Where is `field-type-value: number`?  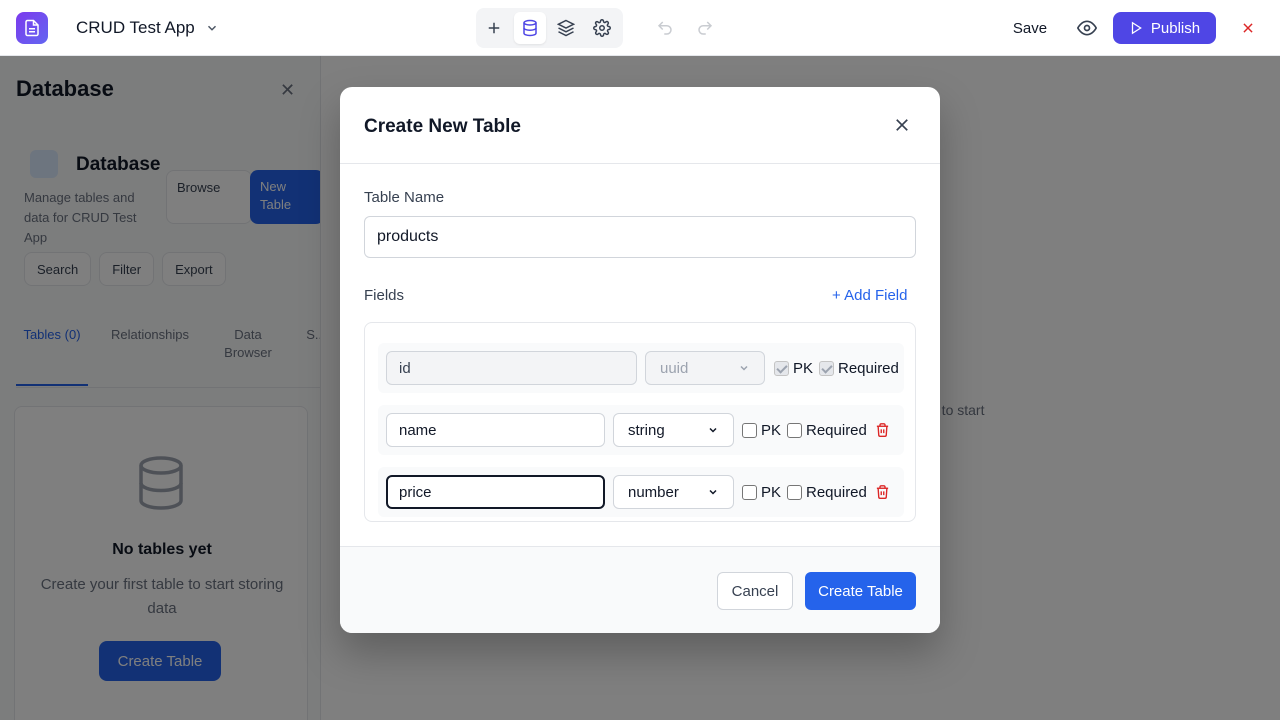
field-type-value: number is located at coordinates (653, 492).